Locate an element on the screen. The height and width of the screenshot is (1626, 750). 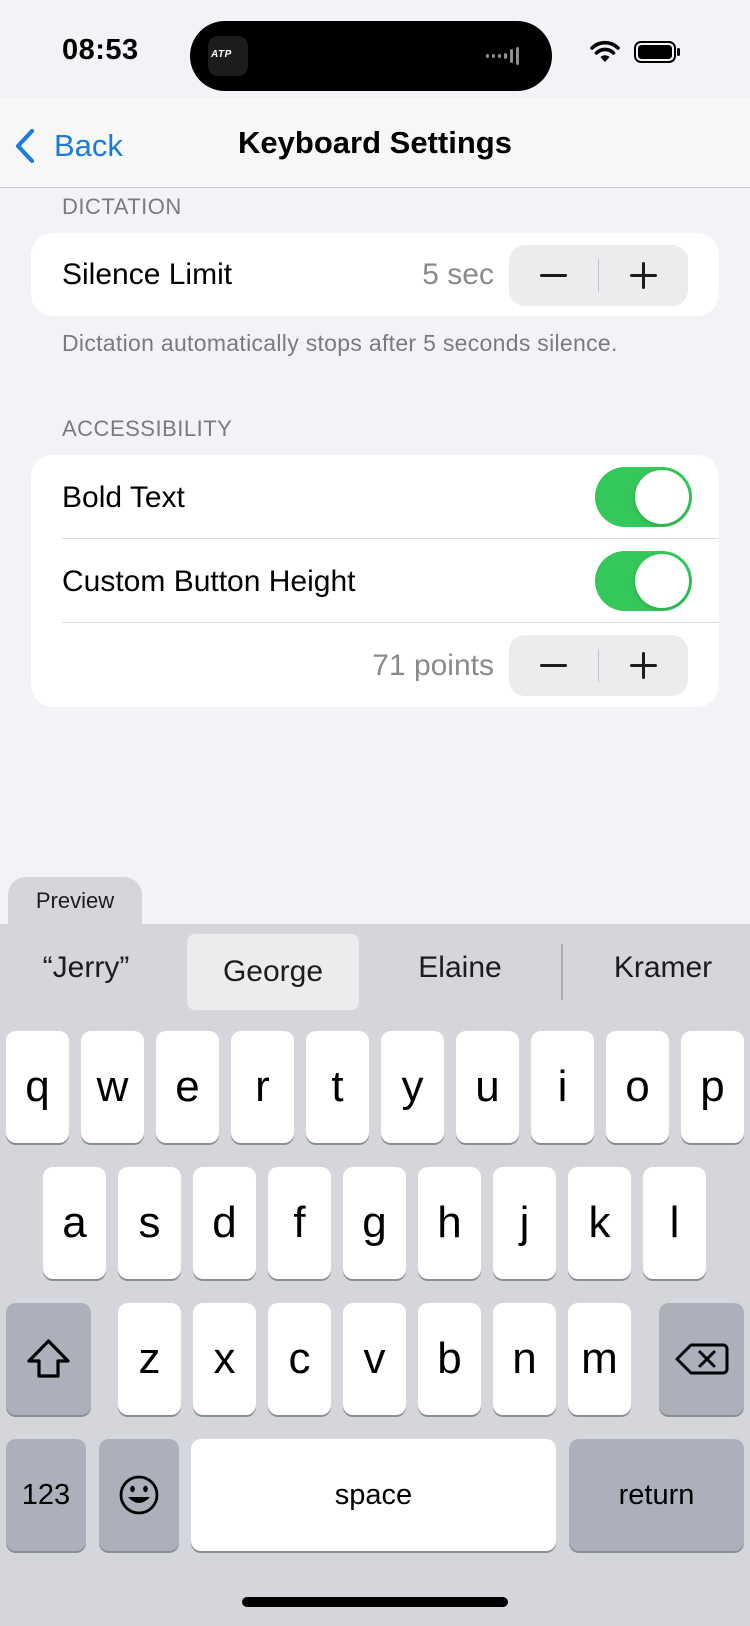
height-value: 71 points is located at coordinates (433, 665).